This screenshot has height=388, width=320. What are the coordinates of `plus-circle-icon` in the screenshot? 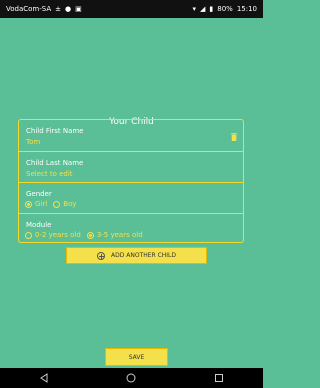 It's located at (100, 255).